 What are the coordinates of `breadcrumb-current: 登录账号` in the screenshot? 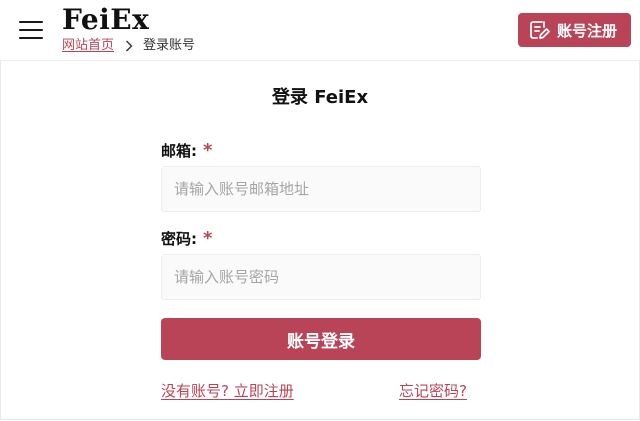 It's located at (169, 45).